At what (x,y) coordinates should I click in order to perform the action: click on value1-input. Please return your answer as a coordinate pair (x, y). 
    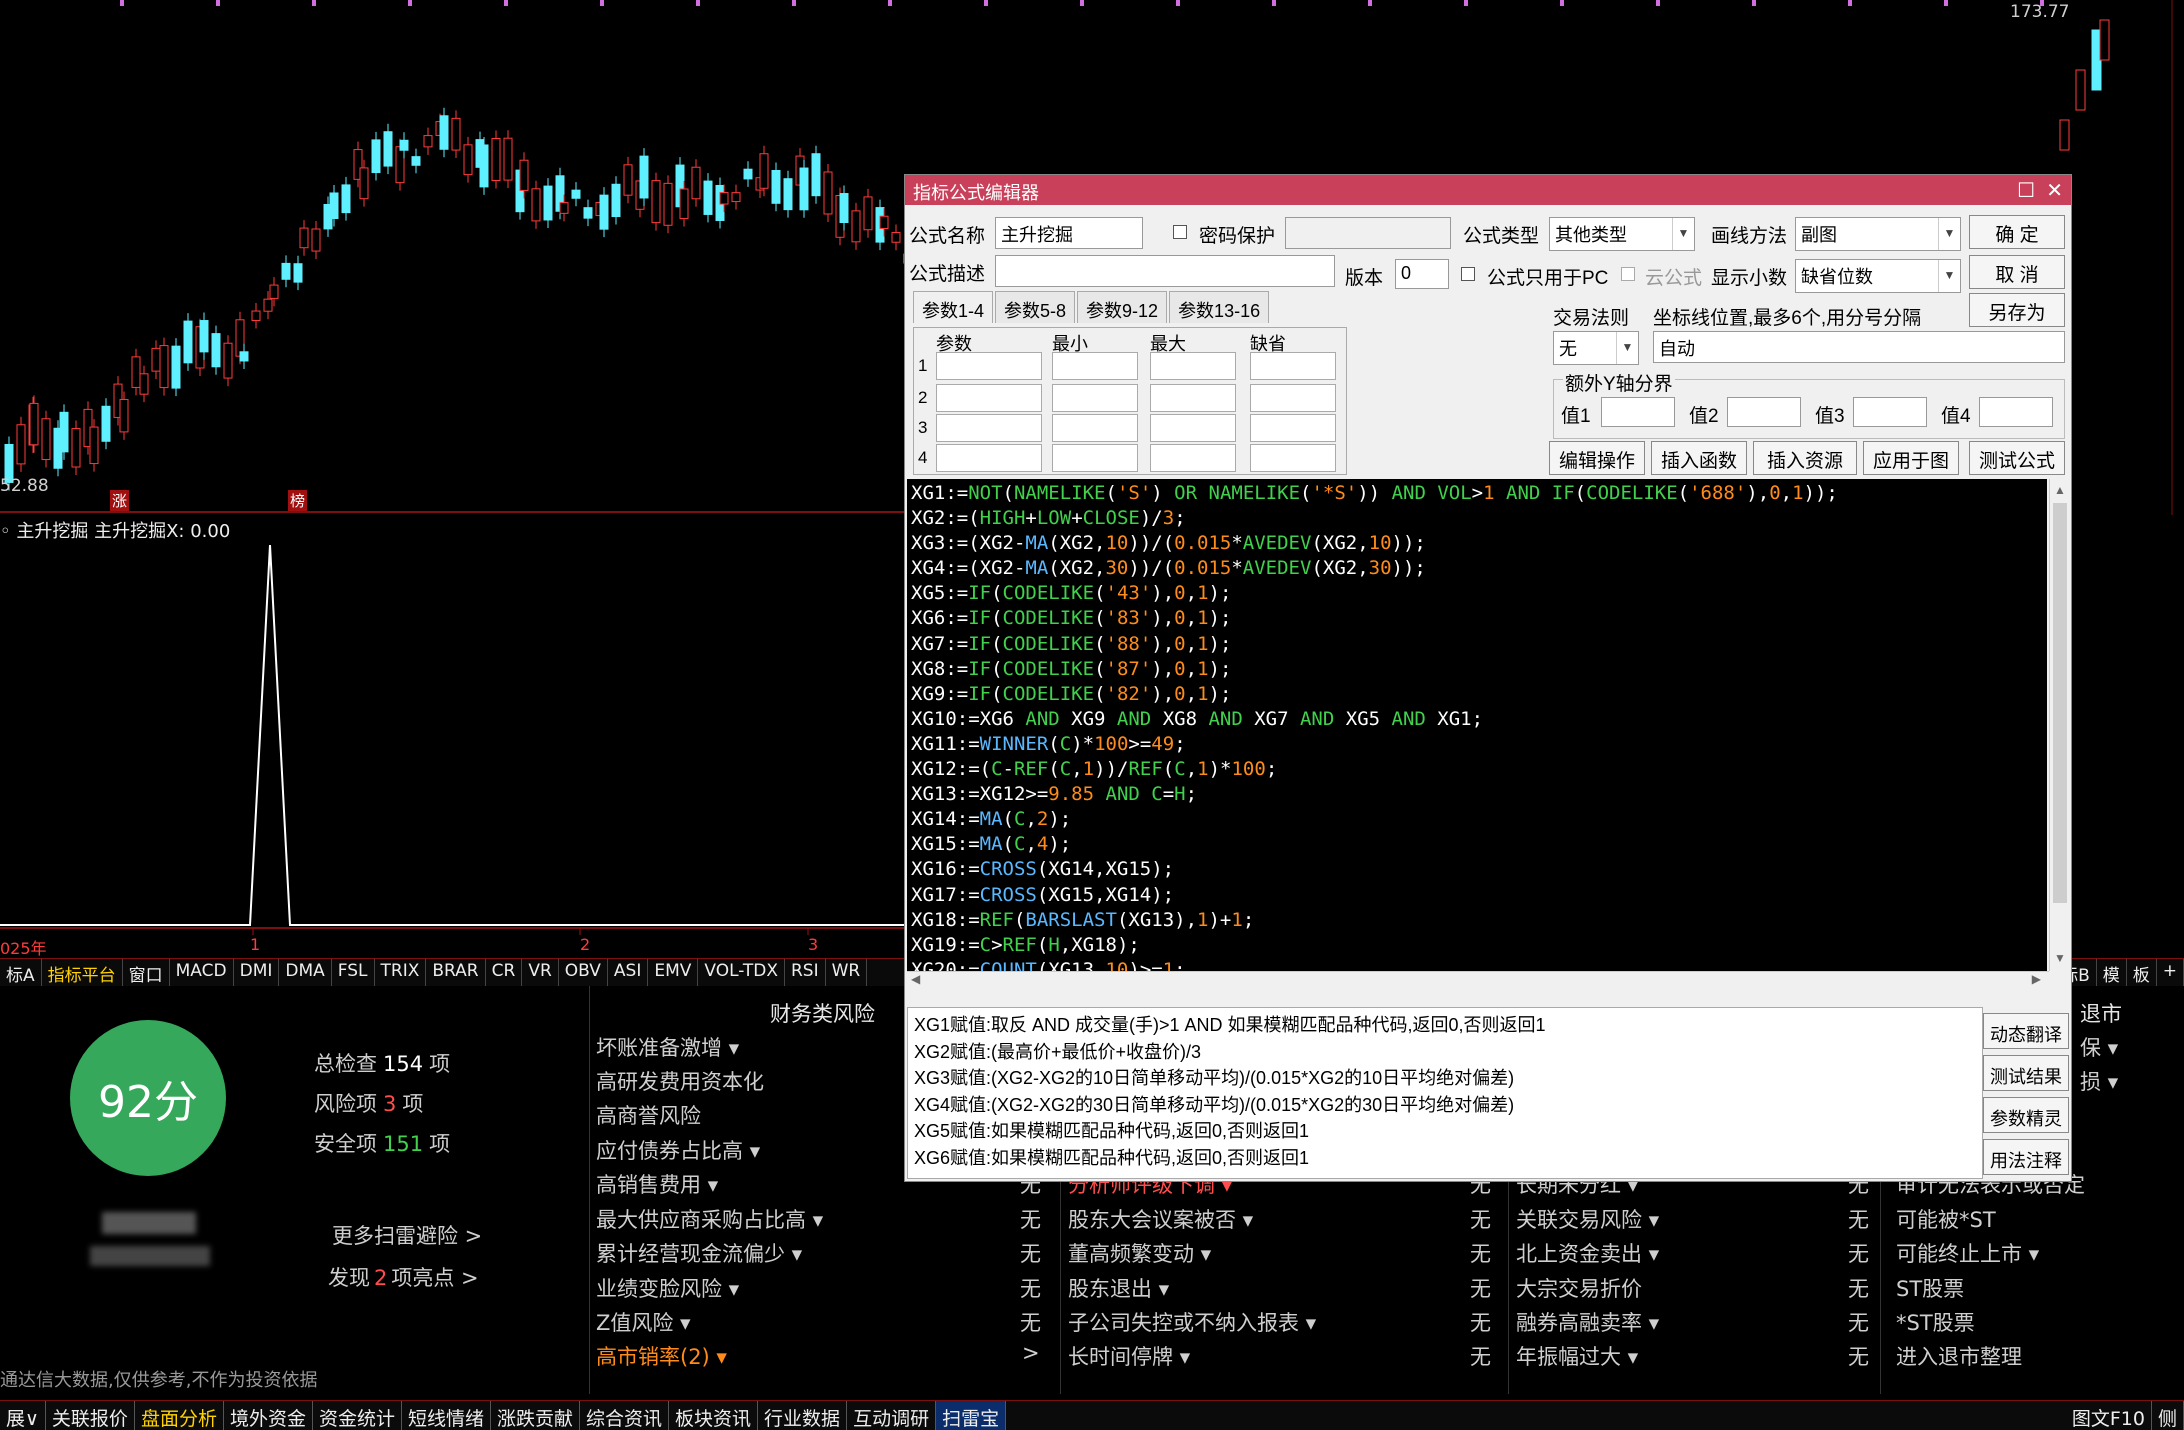
    Looking at the image, I should click on (1638, 412).